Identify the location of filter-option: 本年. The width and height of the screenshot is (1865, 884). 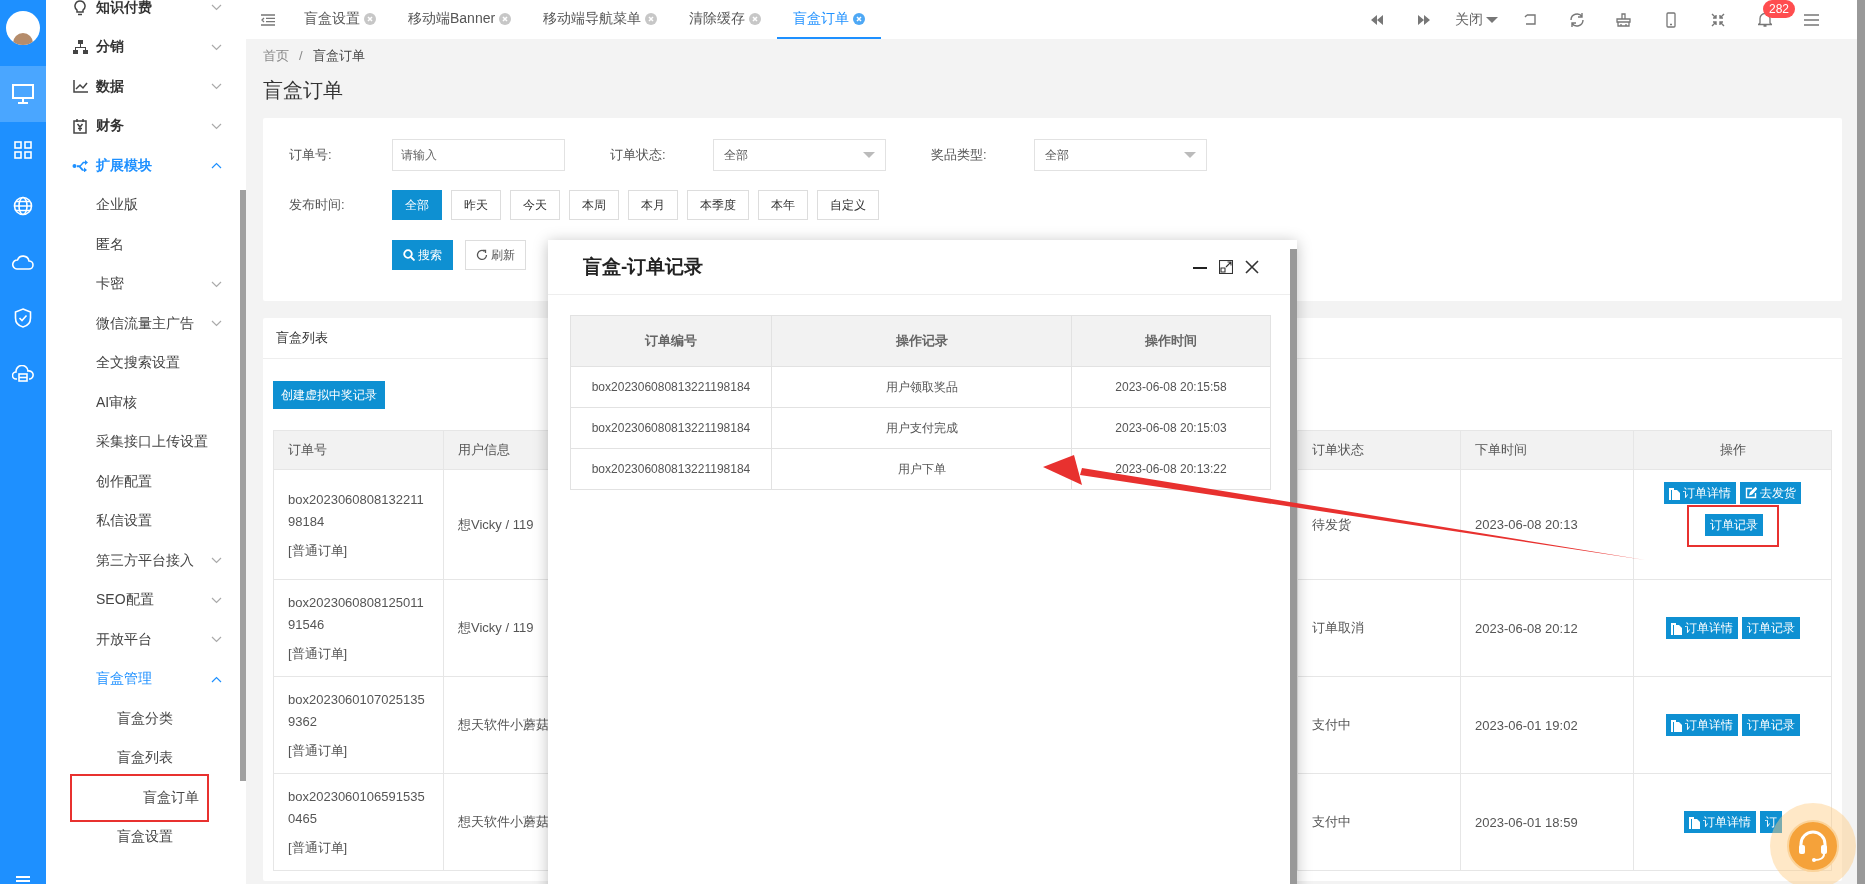
(783, 205).